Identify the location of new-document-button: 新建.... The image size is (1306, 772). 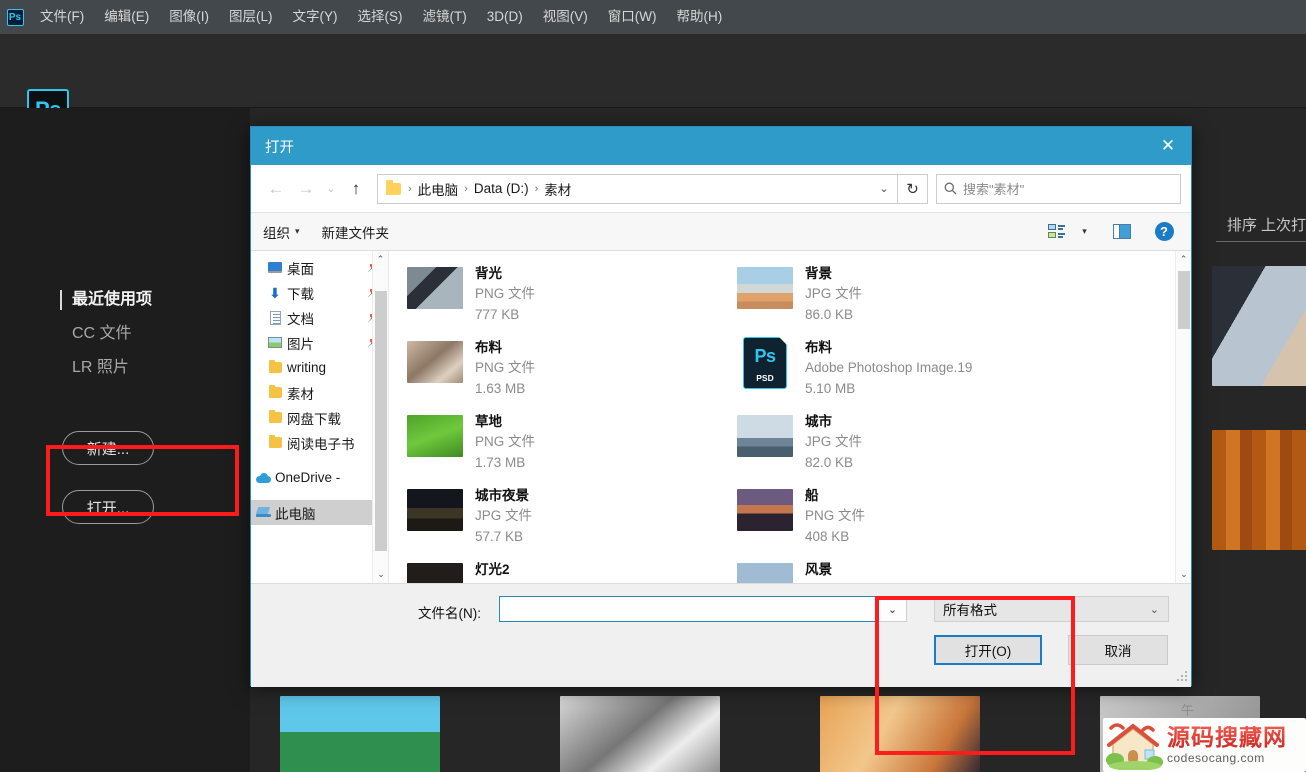
(108, 448).